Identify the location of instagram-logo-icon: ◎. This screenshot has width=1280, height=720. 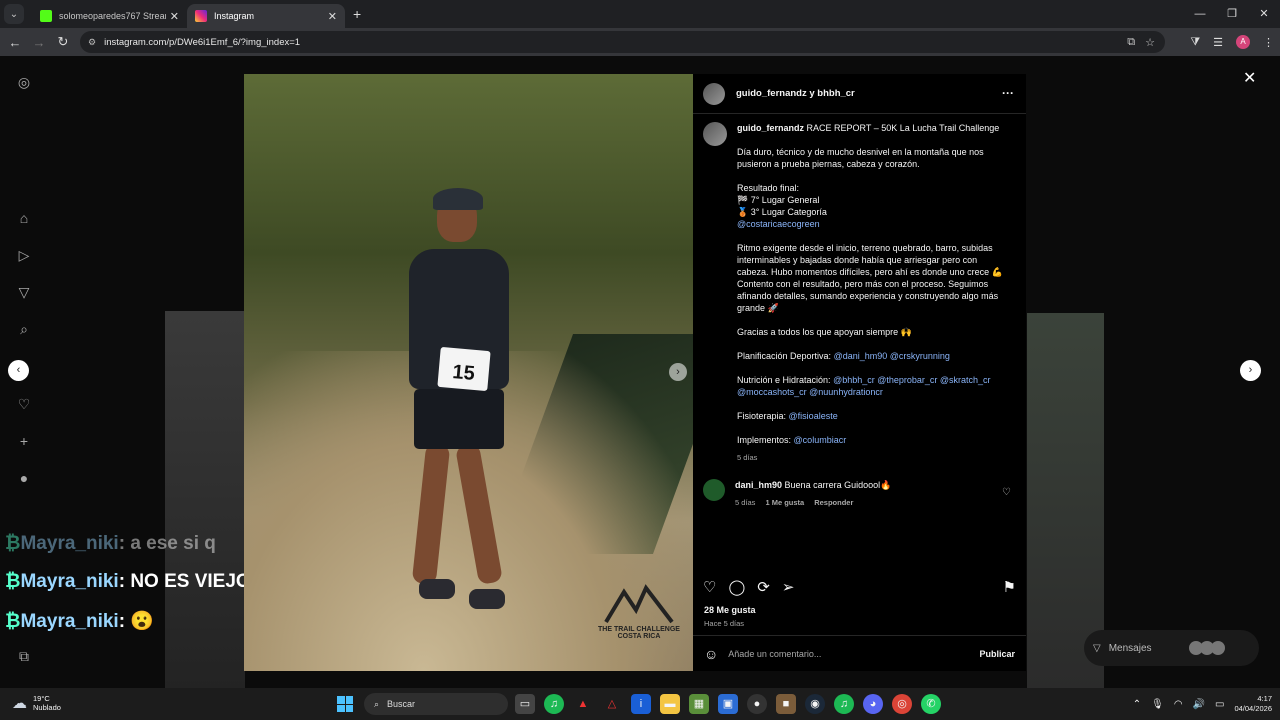
(24, 82).